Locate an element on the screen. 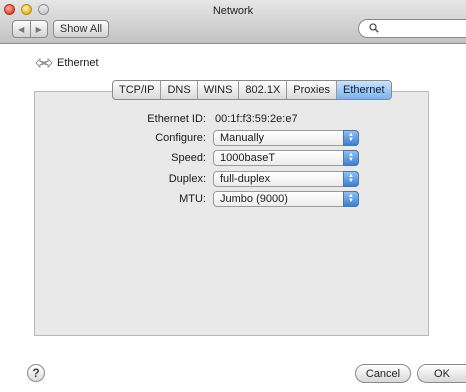 The image size is (466, 392). duplex-row: Duplex: full-duplex ▲ ▼ is located at coordinates (233, 180).